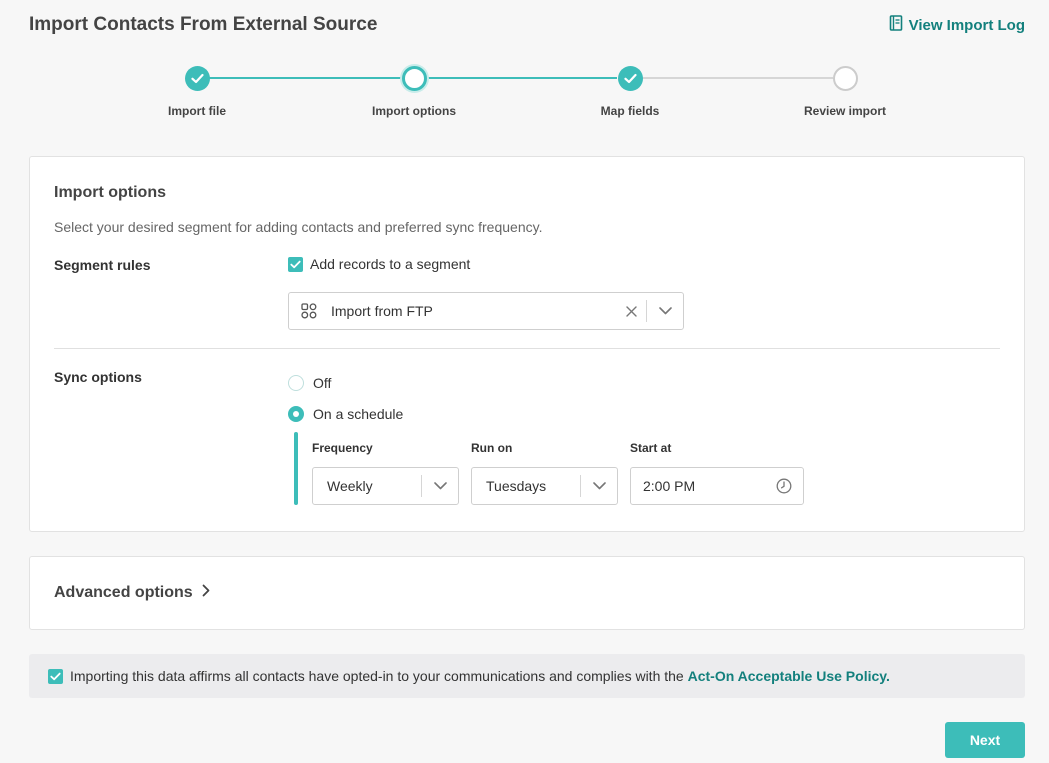 The height and width of the screenshot is (763, 1049). Describe the element at coordinates (110, 192) in the screenshot. I see `section-title: Import options` at that location.